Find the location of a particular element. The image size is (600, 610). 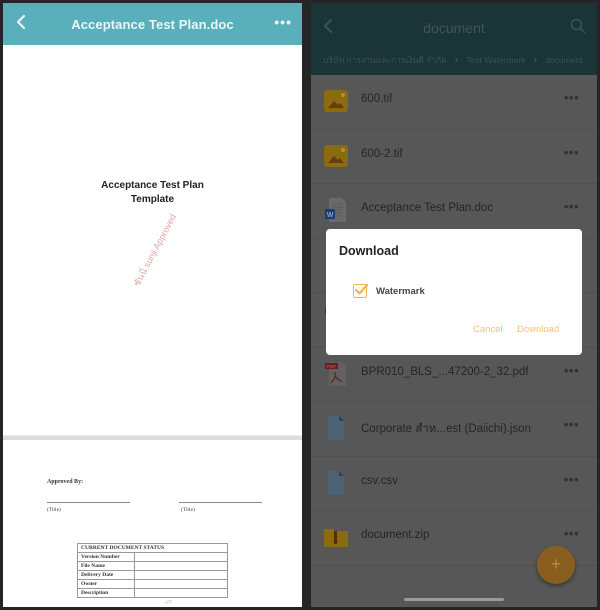

signature-line-right is located at coordinates (220, 502).